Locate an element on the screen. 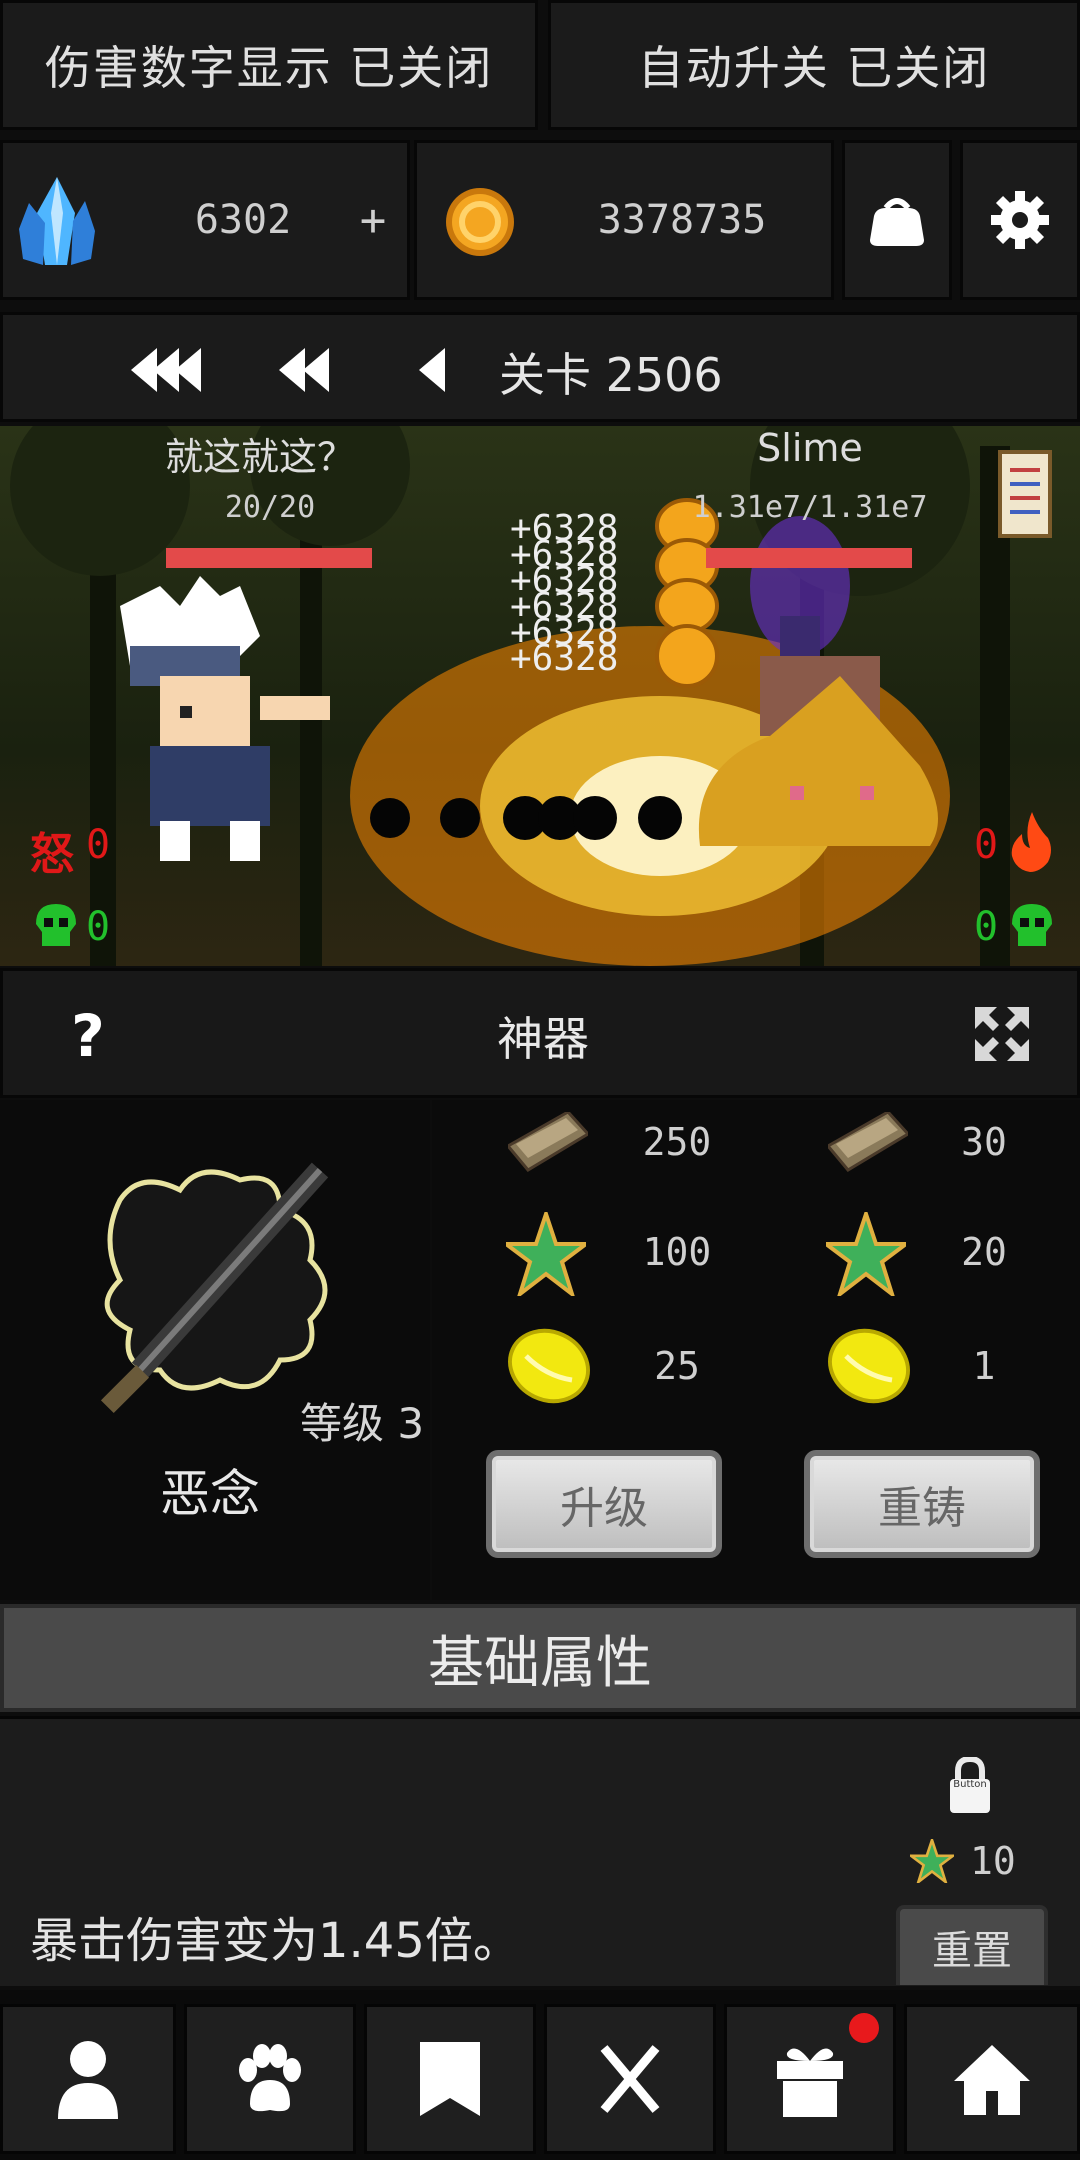  player-character is located at coordinates (225, 718).